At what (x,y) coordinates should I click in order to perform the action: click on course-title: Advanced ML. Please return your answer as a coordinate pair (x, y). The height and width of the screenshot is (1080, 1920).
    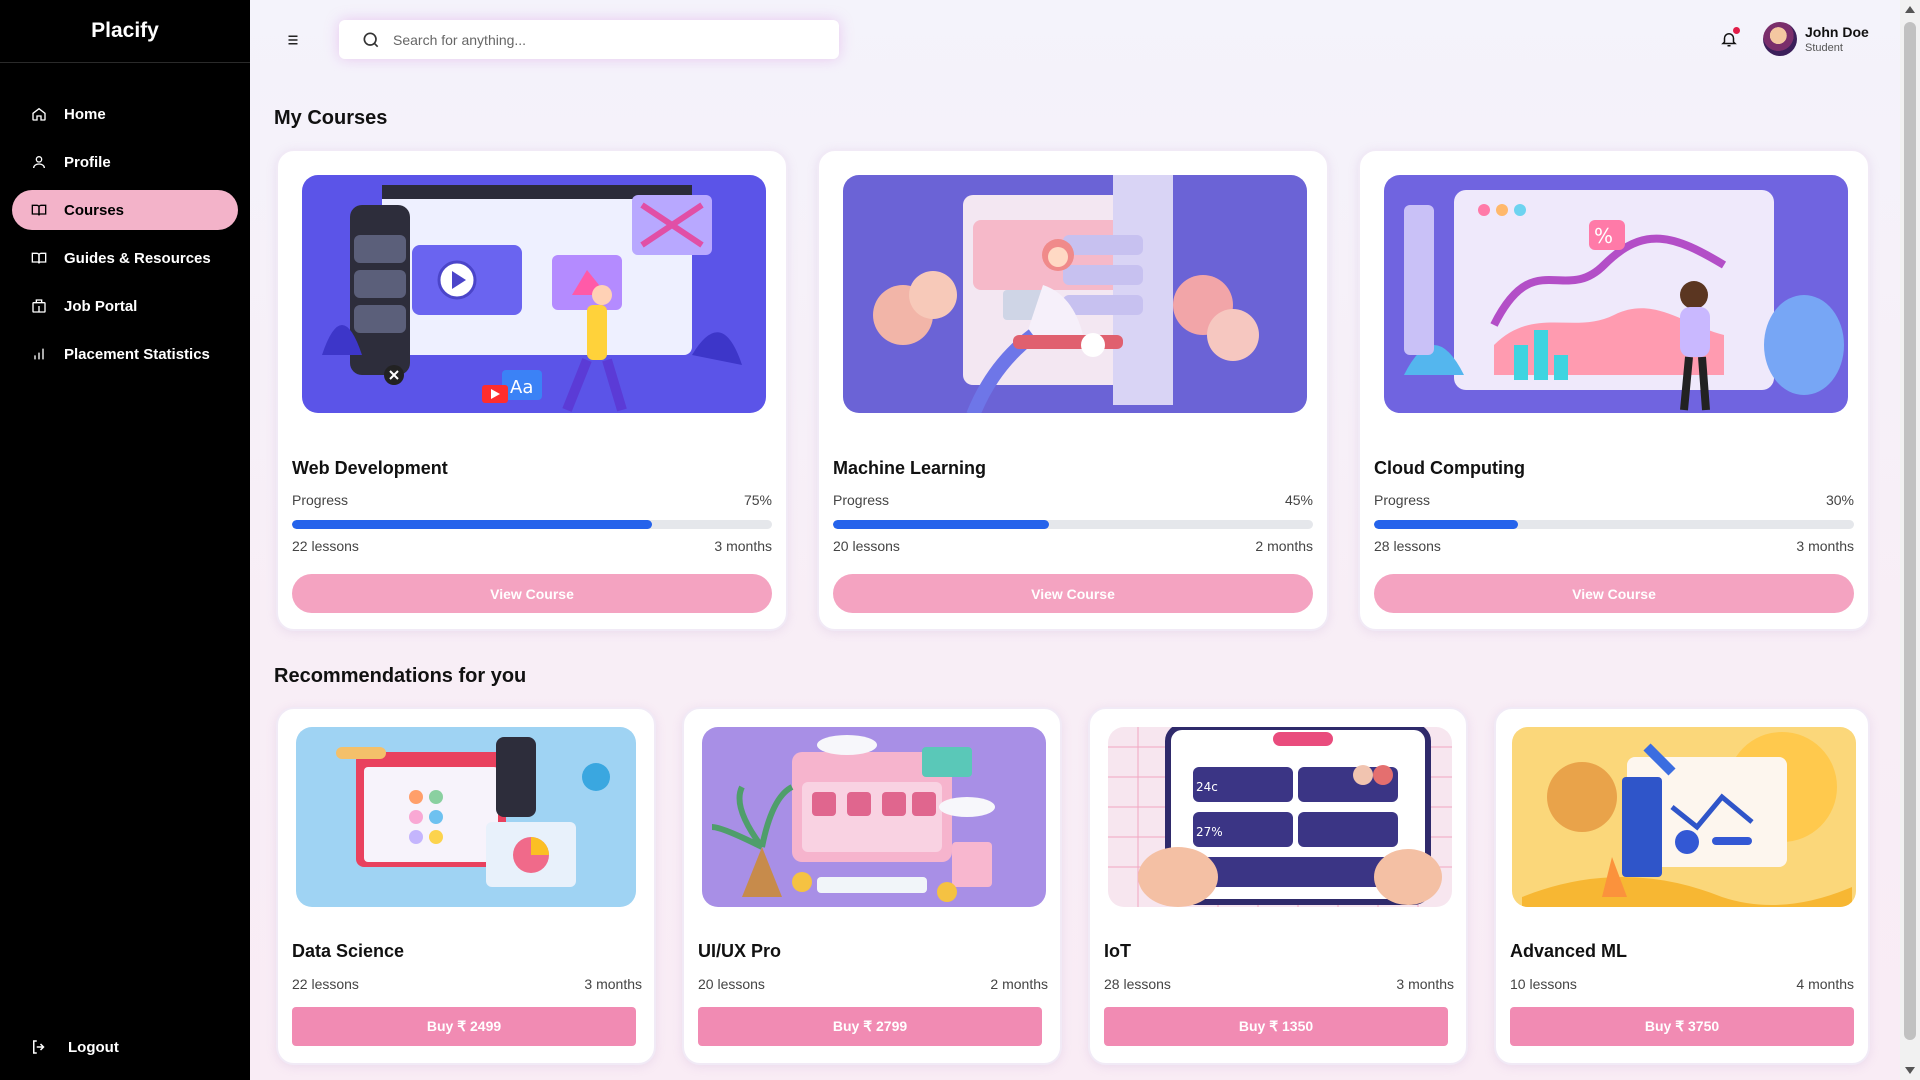
    Looking at the image, I should click on (1569, 951).